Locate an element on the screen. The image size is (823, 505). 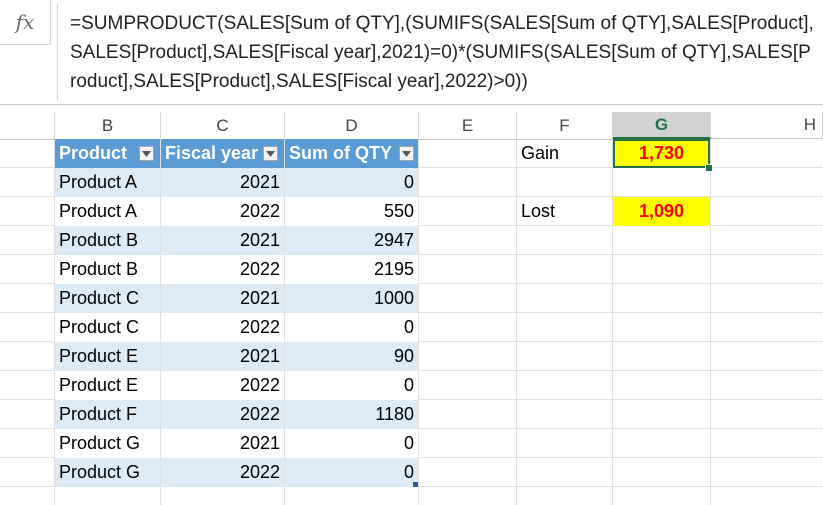
table-cell-sum-of-qty: 550 is located at coordinates (351, 211).